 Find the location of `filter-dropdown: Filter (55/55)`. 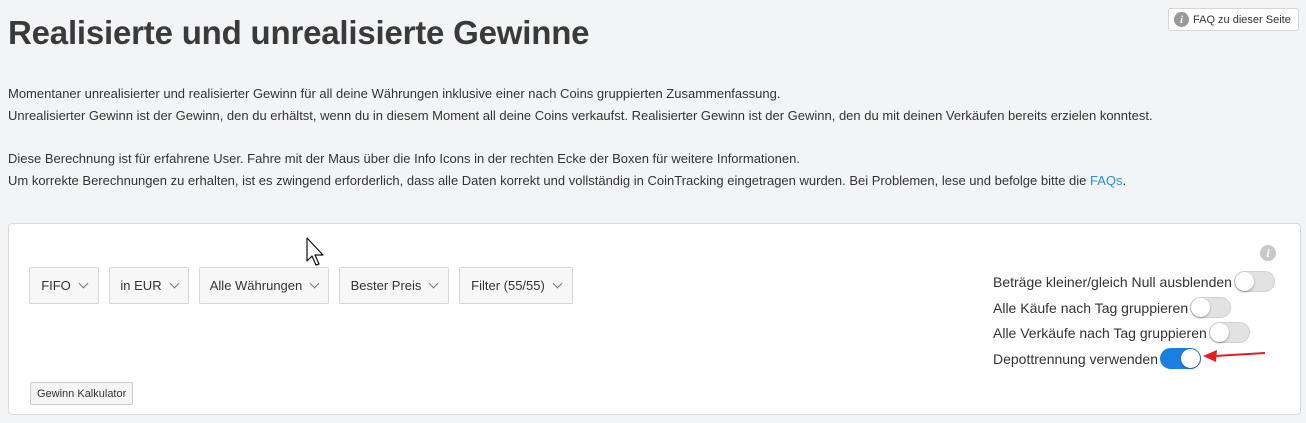

filter-dropdown: Filter (55/55) is located at coordinates (516, 285).